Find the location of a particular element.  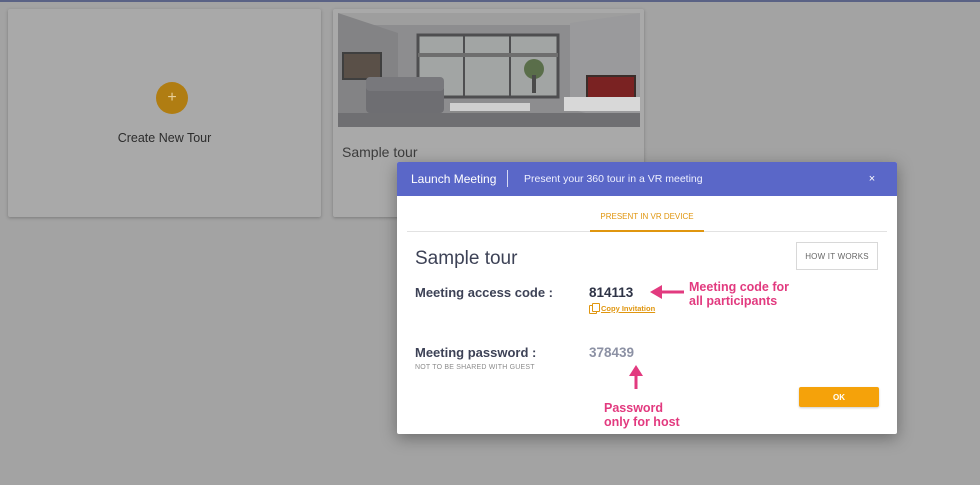

create-tour-card: + Create New Tour is located at coordinates (164, 113).